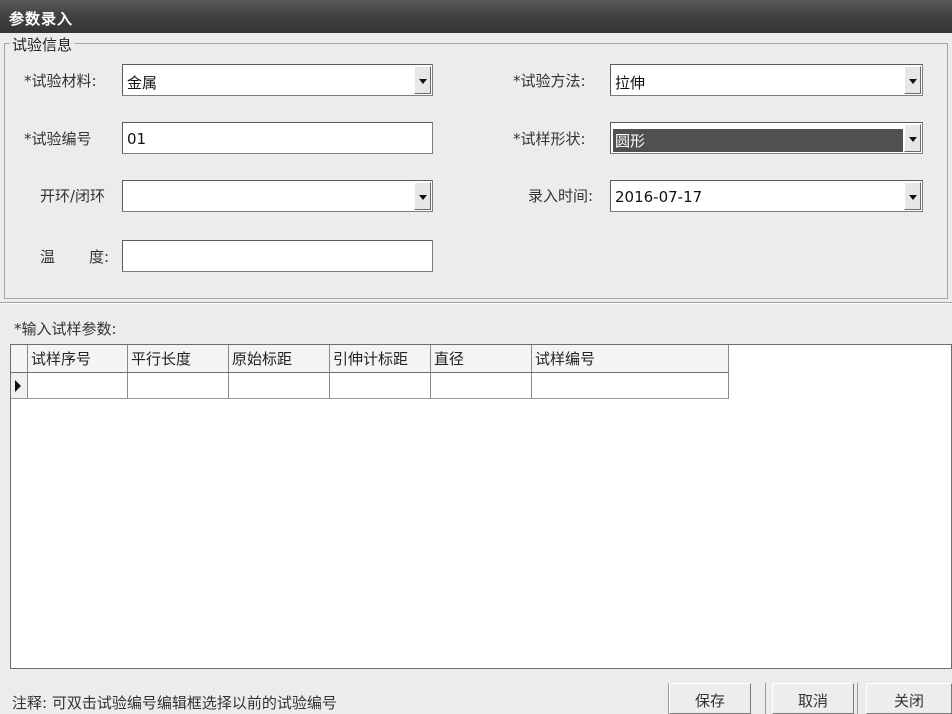 This screenshot has height=714, width=952. What do you see at coordinates (766, 80) in the screenshot?
I see `method-select: 拉伸` at bounding box center [766, 80].